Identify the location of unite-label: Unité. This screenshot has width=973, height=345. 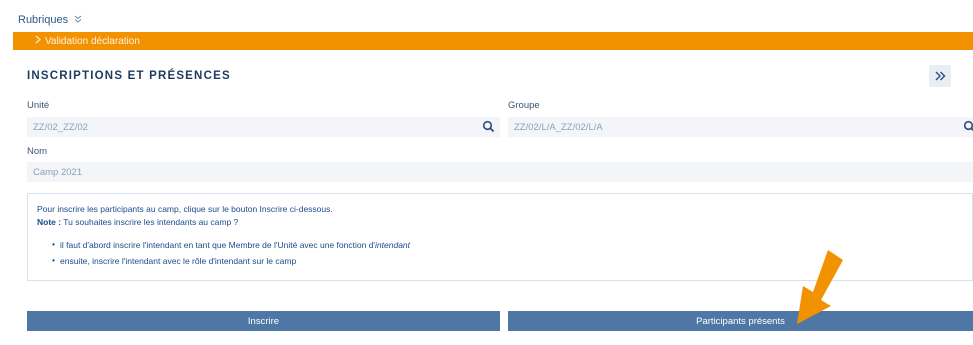
(38, 105).